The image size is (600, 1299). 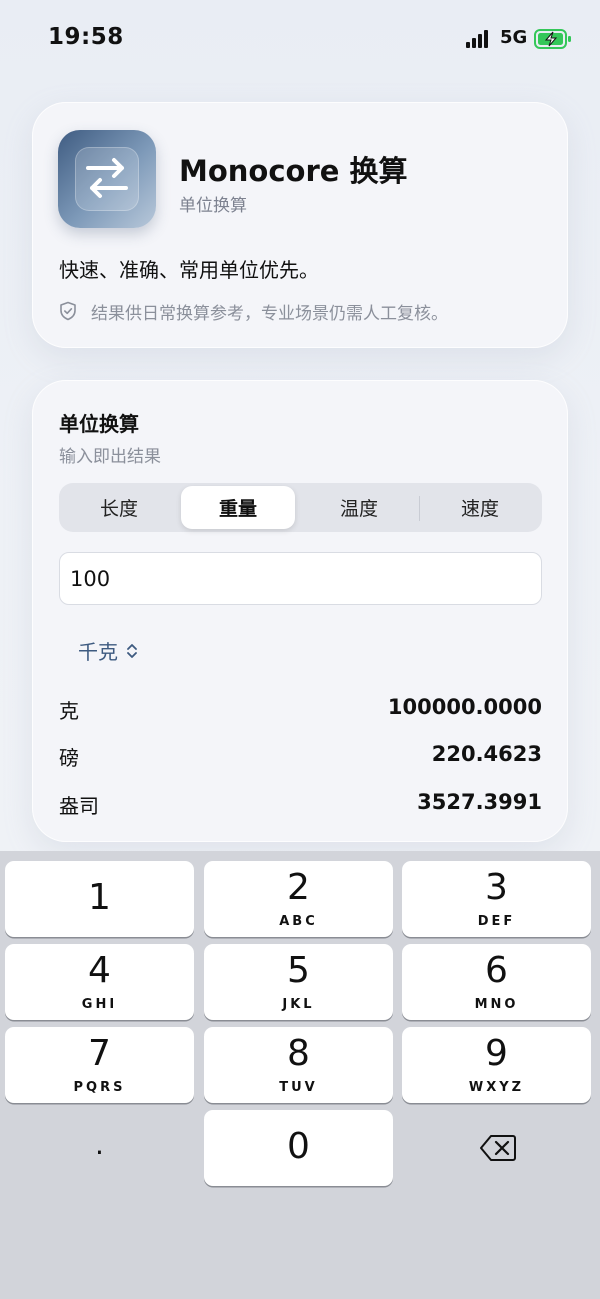 What do you see at coordinates (298, 982) in the screenshot?
I see `key-5: 5 JKL` at bounding box center [298, 982].